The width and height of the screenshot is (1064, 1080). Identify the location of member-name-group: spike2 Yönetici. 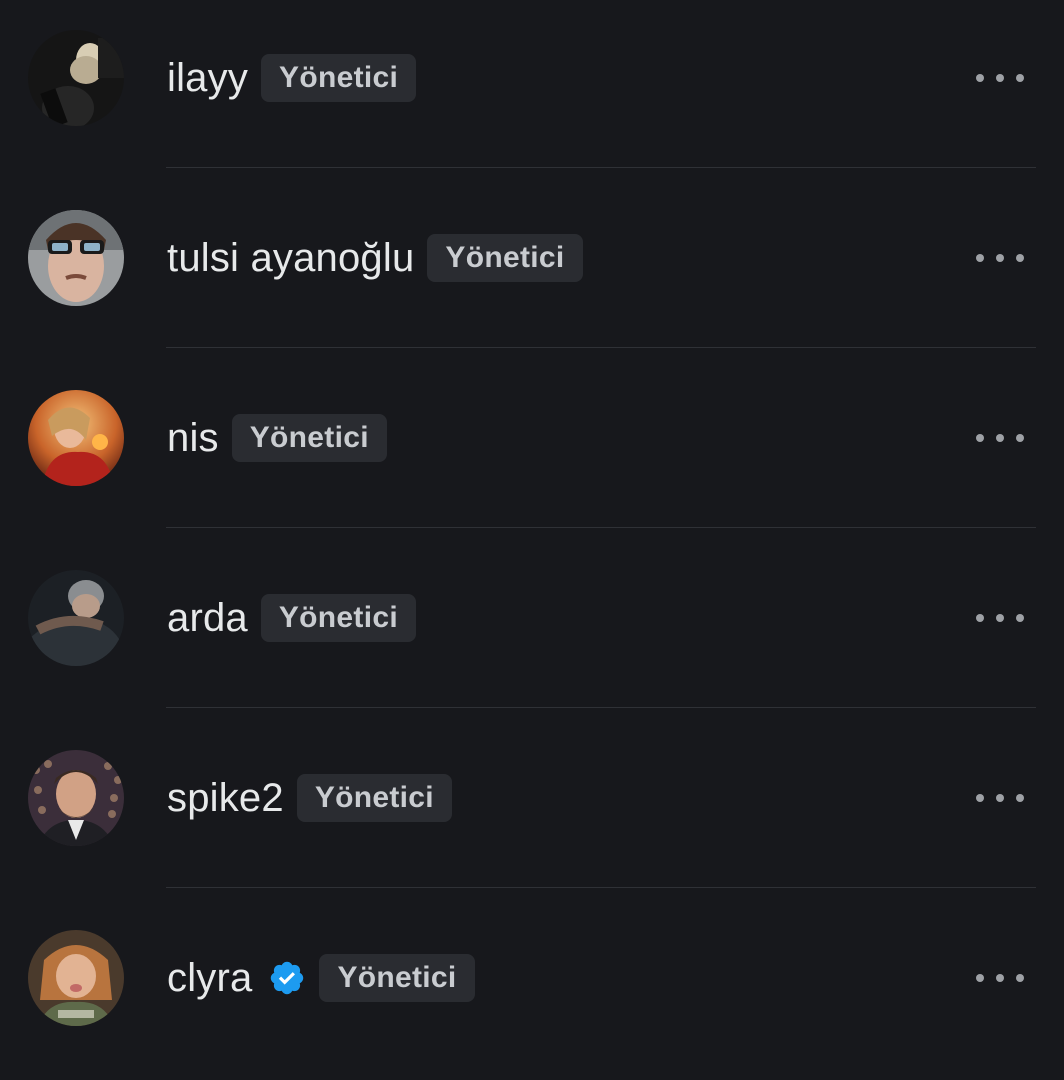
(309, 798).